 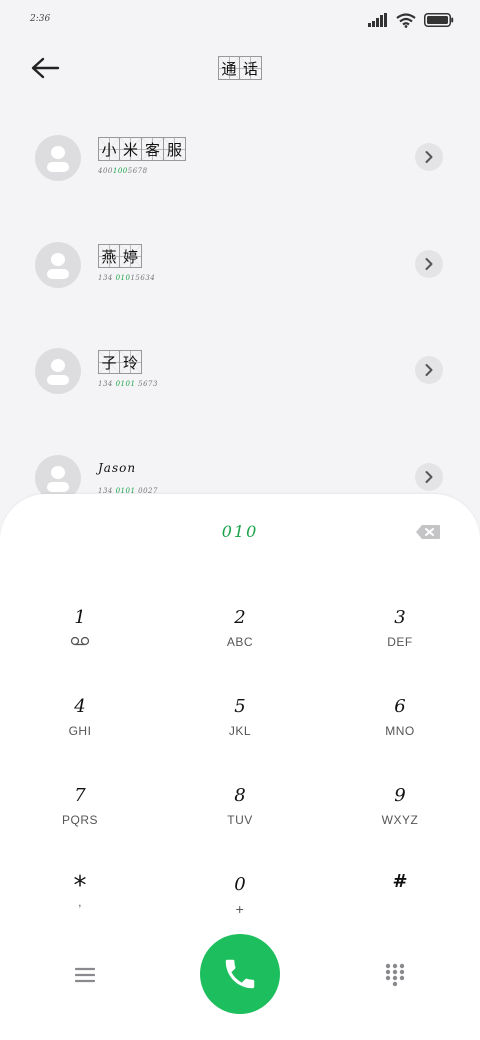 I want to click on key-digit: 4, so click(x=80, y=706).